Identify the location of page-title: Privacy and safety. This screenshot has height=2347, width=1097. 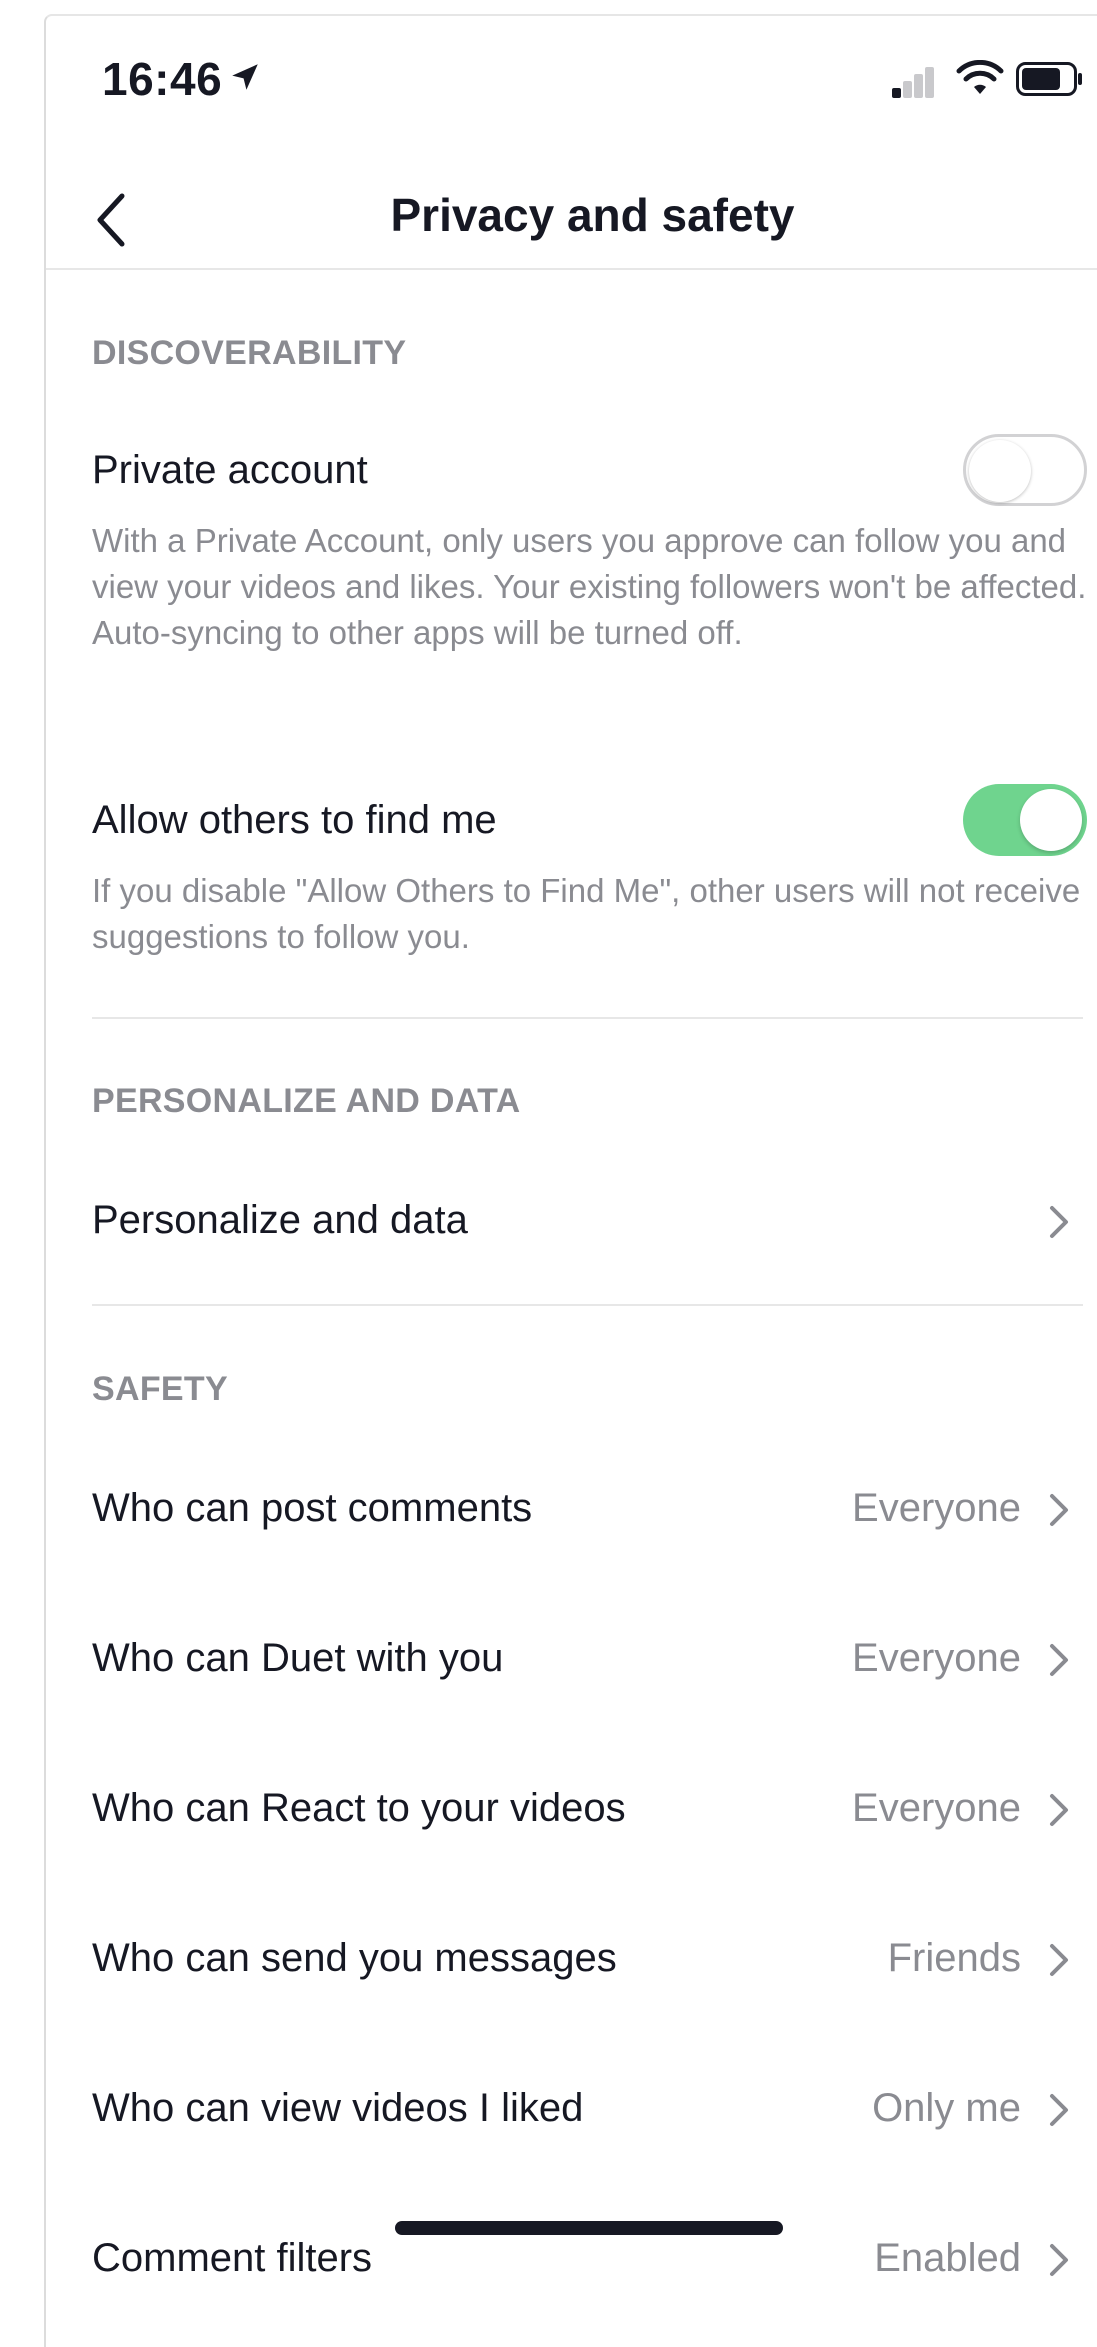
(592, 215).